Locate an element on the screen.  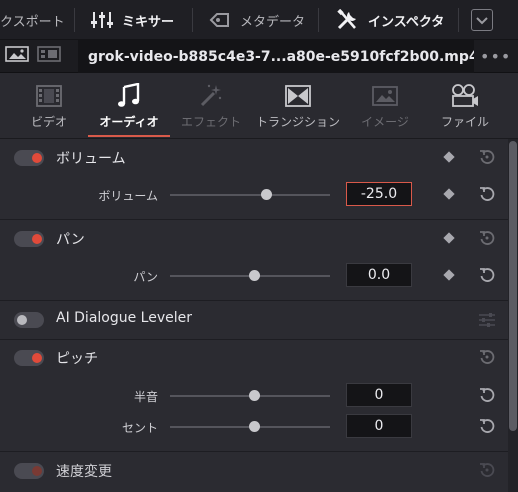
collapse-button is located at coordinates (482, 20).